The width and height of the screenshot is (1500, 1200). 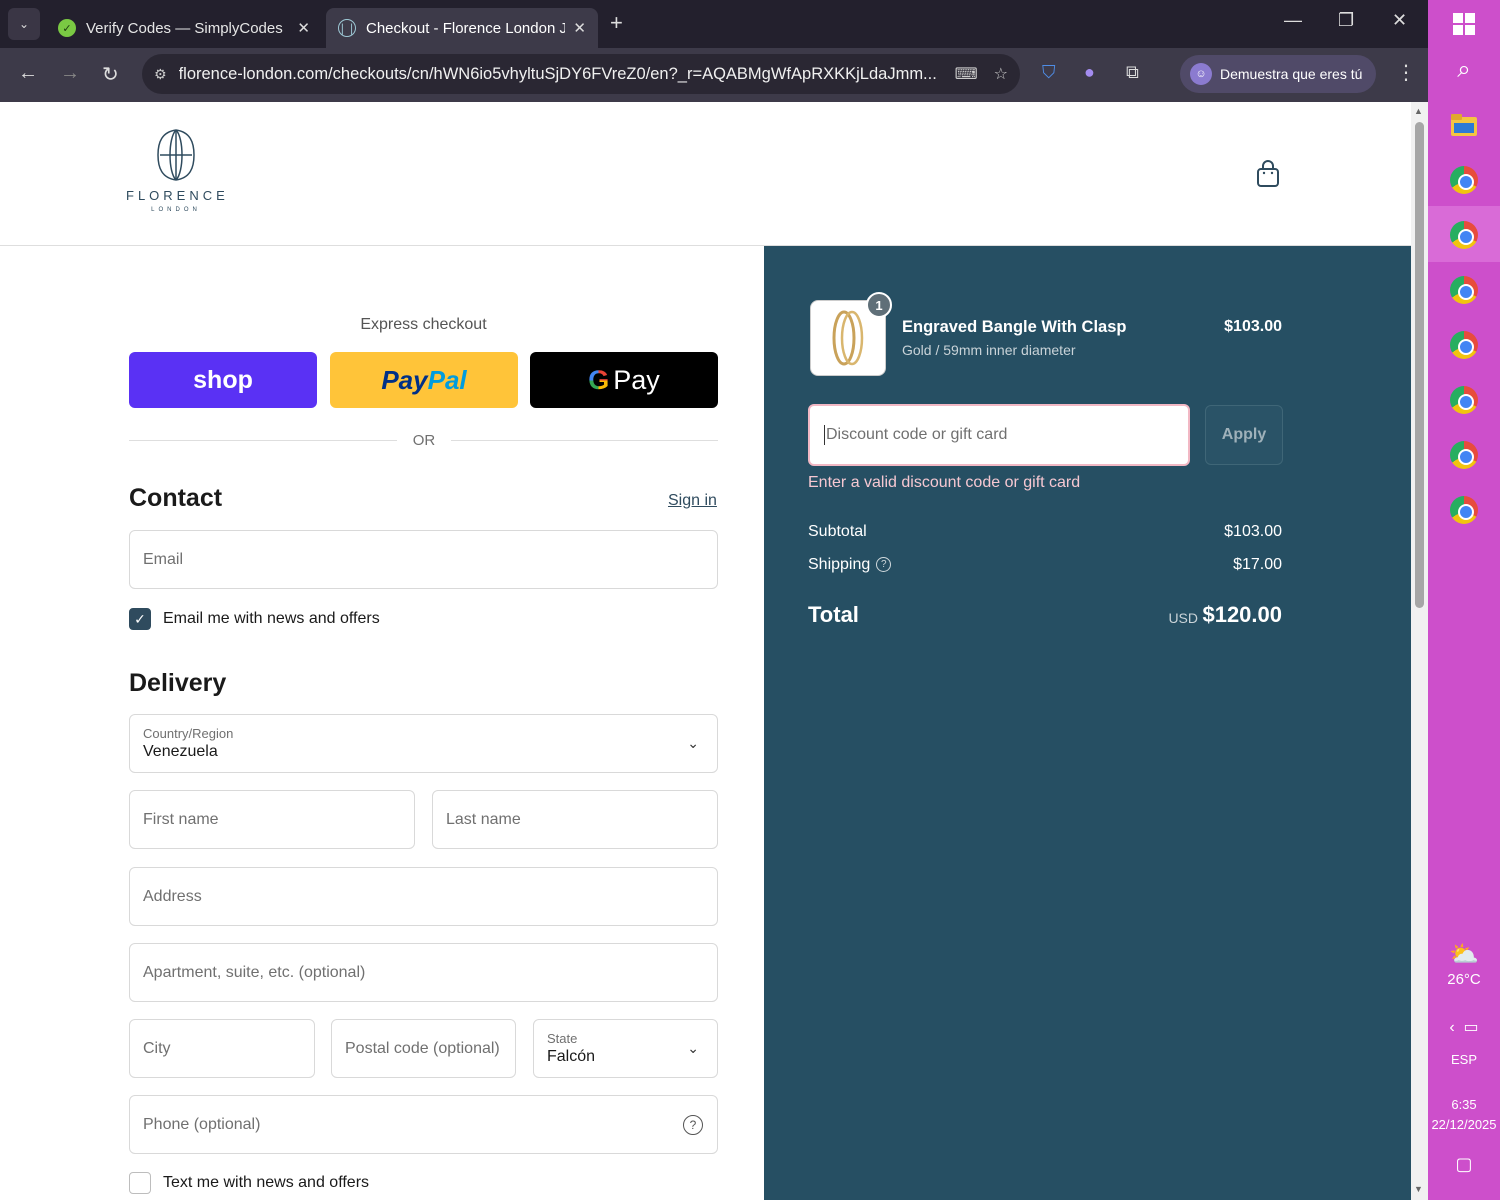 I want to click on tab-title: Checkout - Florence London Je, so click(x=466, y=28).